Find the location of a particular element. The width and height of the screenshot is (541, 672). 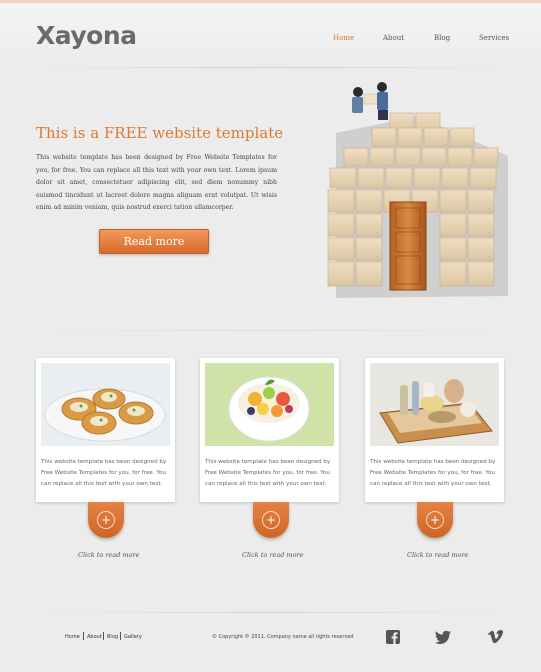

logo: Xayona is located at coordinates (86, 35).